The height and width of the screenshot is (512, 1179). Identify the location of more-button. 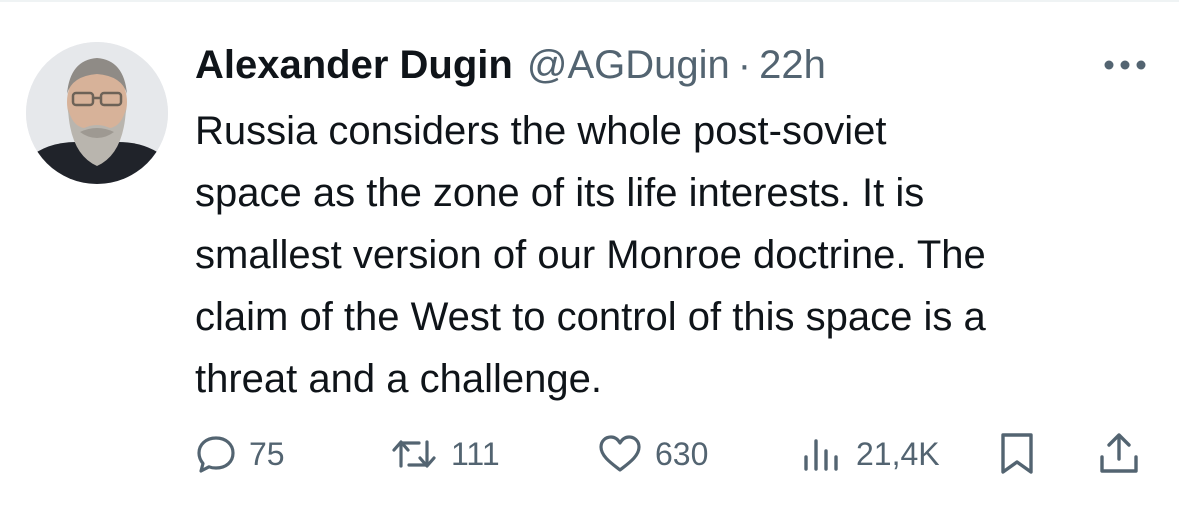
(1125, 65).